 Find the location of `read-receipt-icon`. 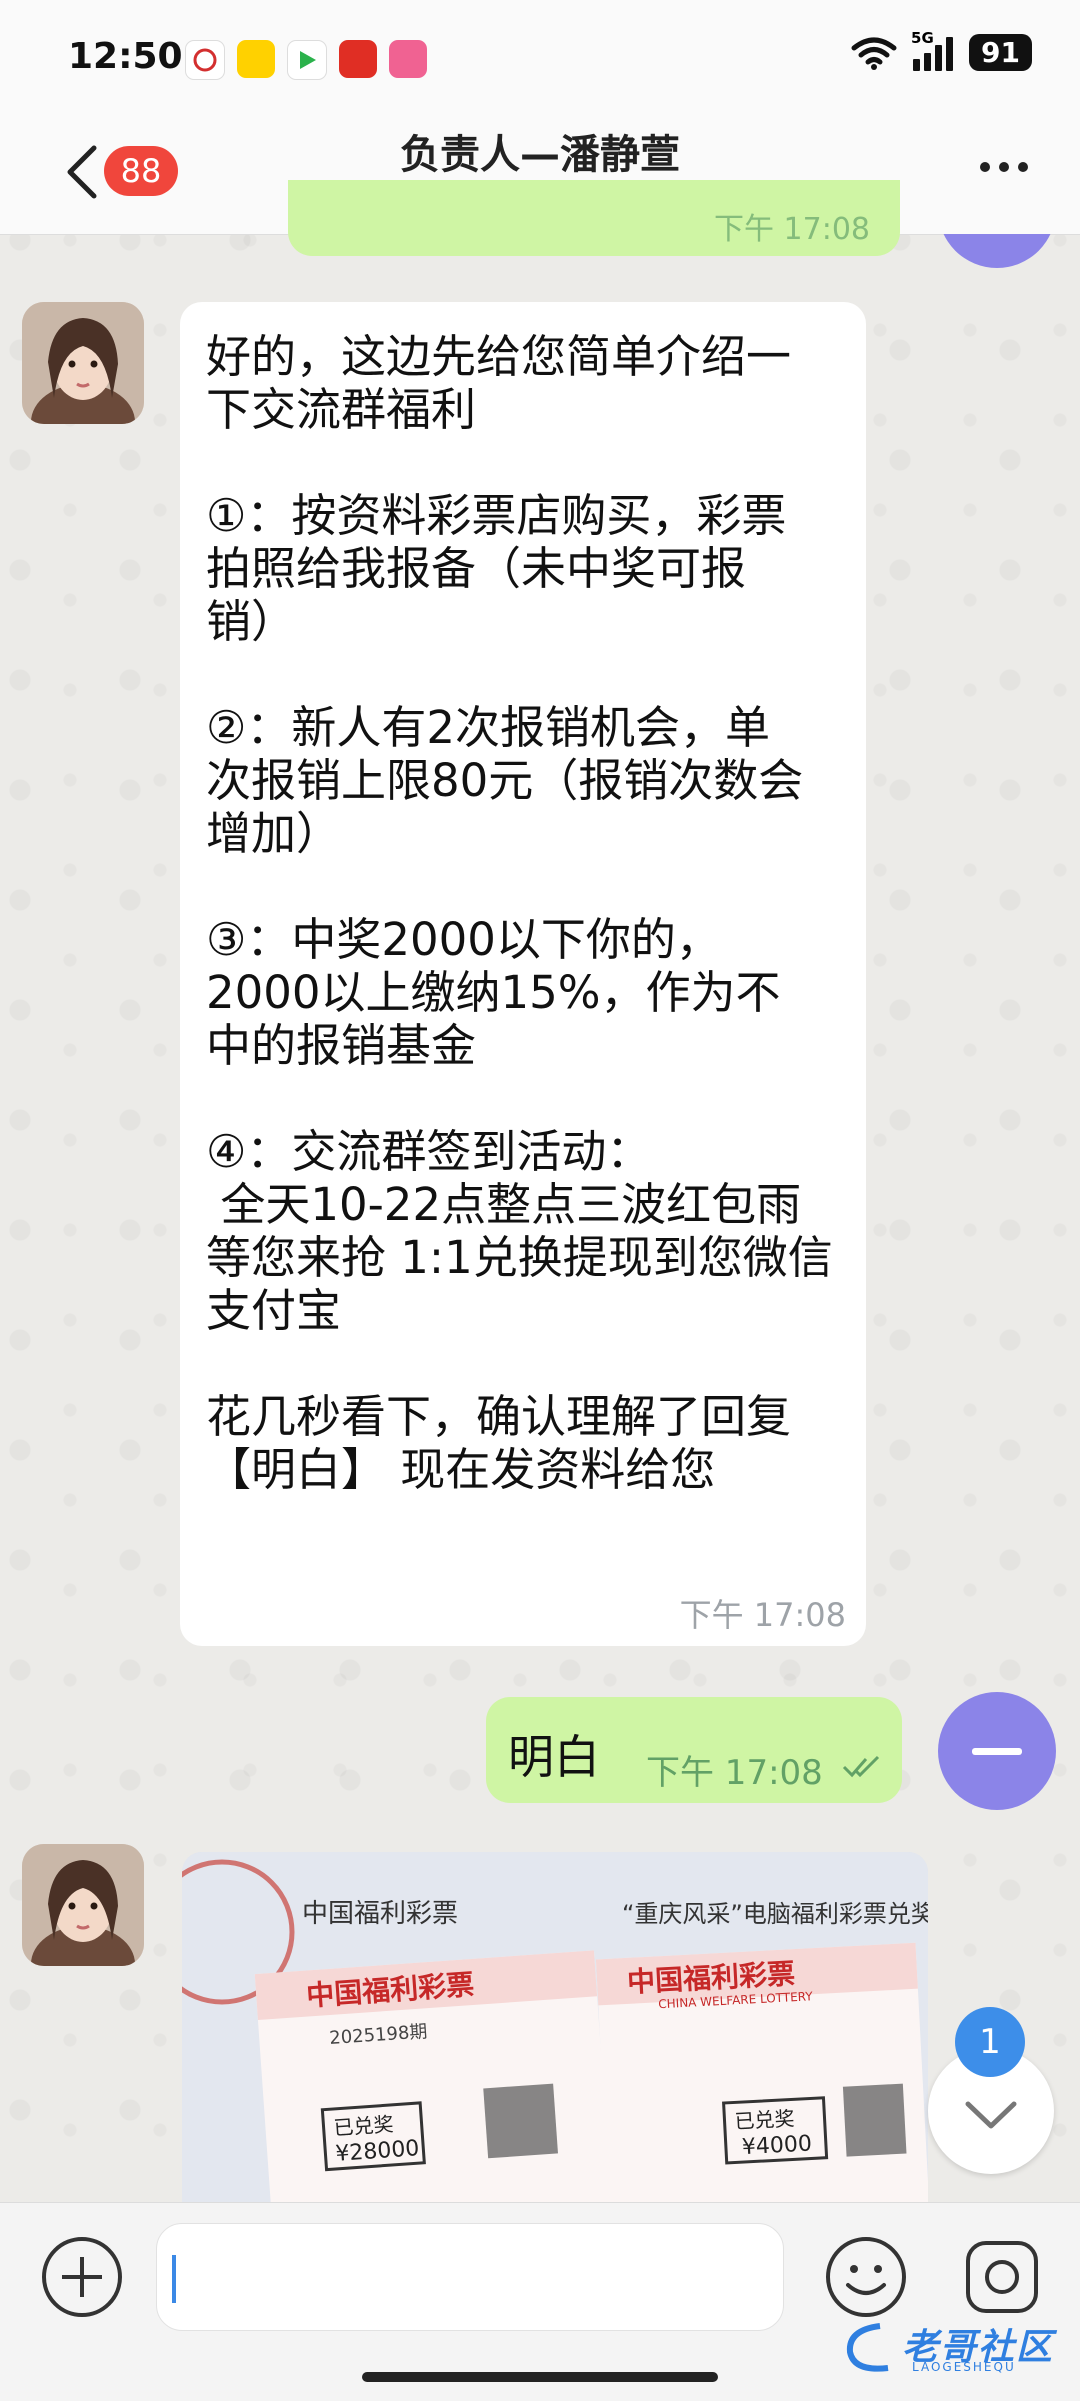

read-receipt-icon is located at coordinates (861, 1766).